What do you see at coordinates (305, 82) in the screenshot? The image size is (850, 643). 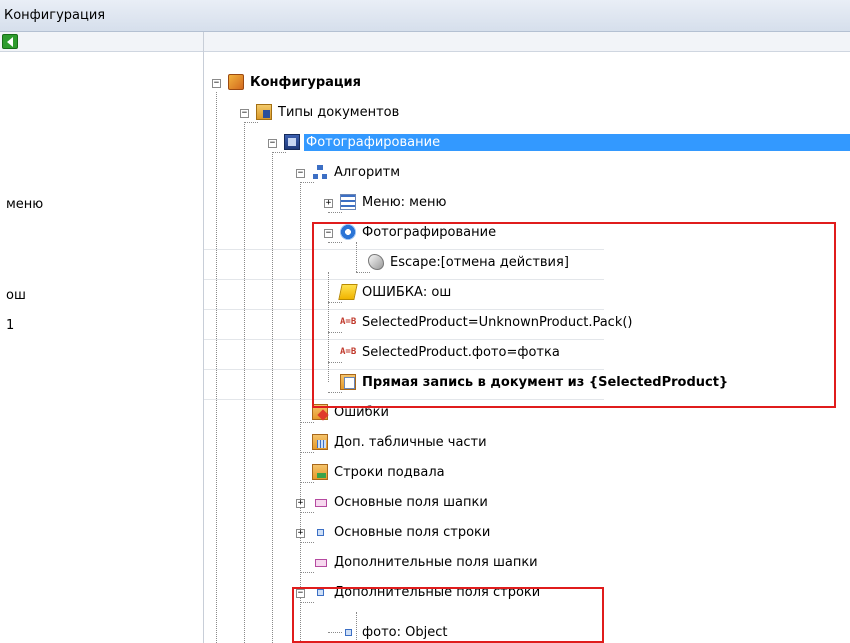 I see `tree-node-label: Конфигурация` at bounding box center [305, 82].